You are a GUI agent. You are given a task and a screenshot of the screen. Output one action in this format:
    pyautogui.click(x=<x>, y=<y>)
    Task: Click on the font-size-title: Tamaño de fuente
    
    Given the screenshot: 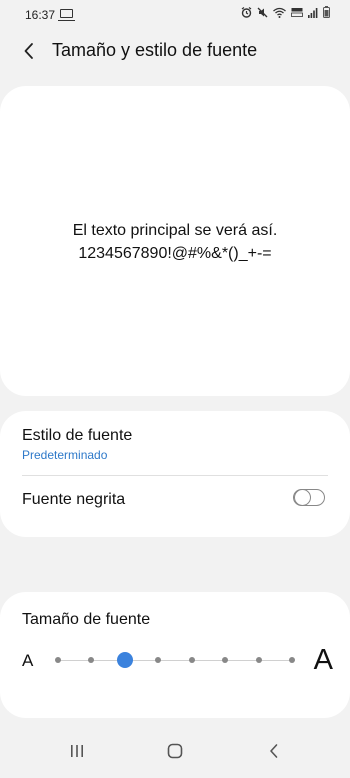 What is the action you would take?
    pyautogui.click(x=86, y=619)
    